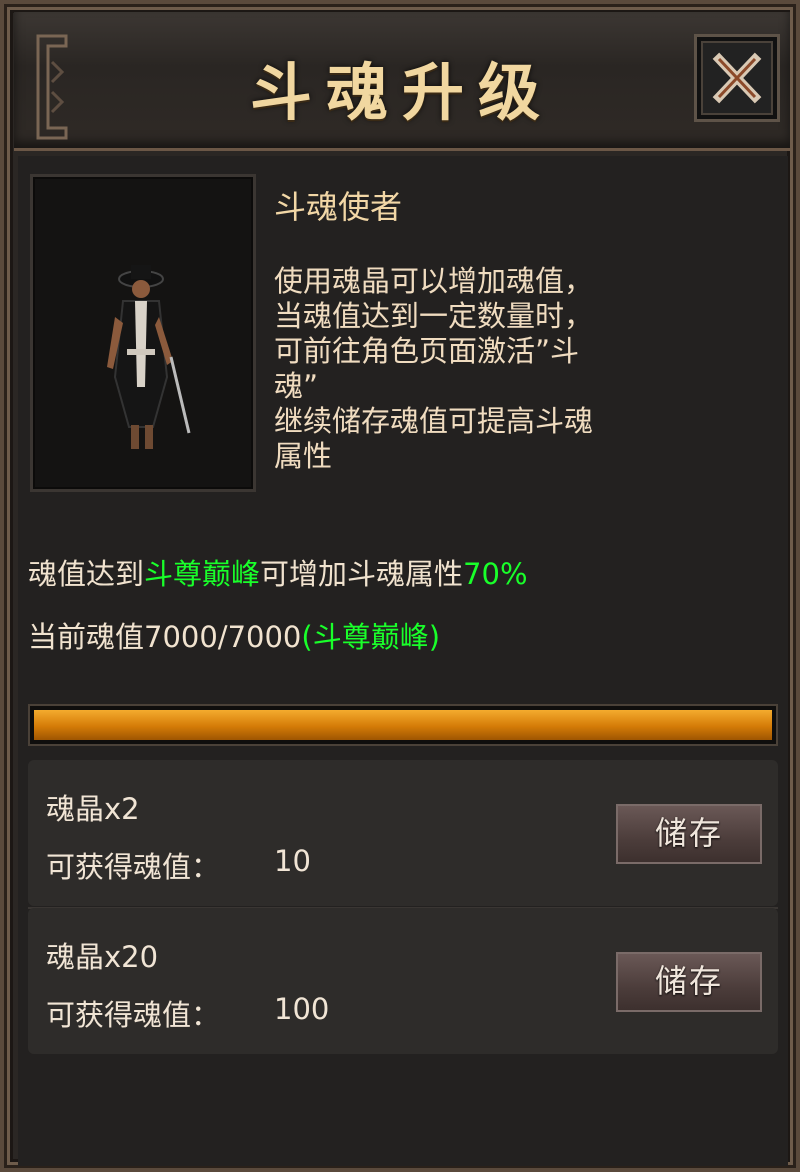 The image size is (800, 1172). I want to click on bonus-percent: 70%, so click(495, 574).